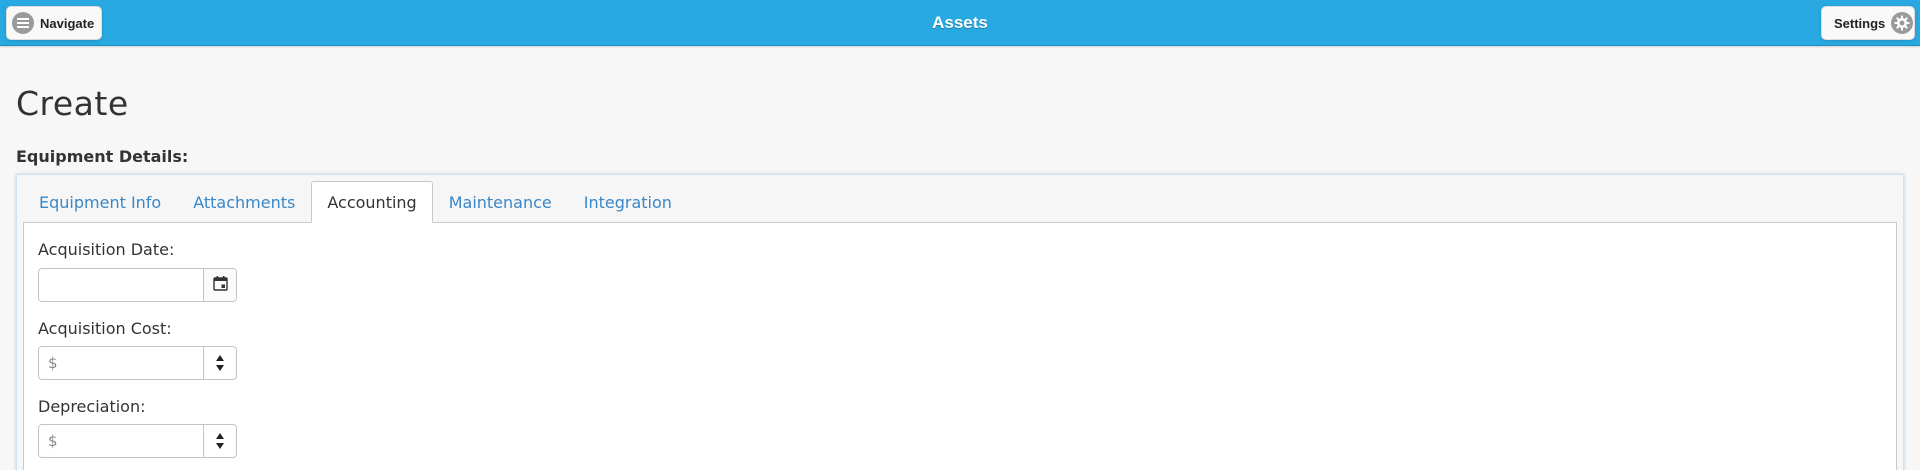  I want to click on acquisition-date-field-group, so click(137, 285).